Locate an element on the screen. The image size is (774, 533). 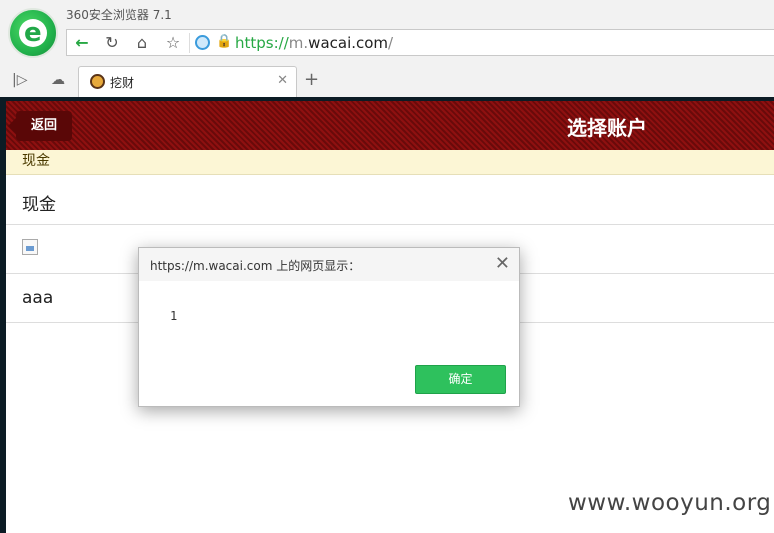
navigation-bar: ← ↻ ⌂ ☆ 🔒 https://m.wacai.com/ is located at coordinates (420, 42).